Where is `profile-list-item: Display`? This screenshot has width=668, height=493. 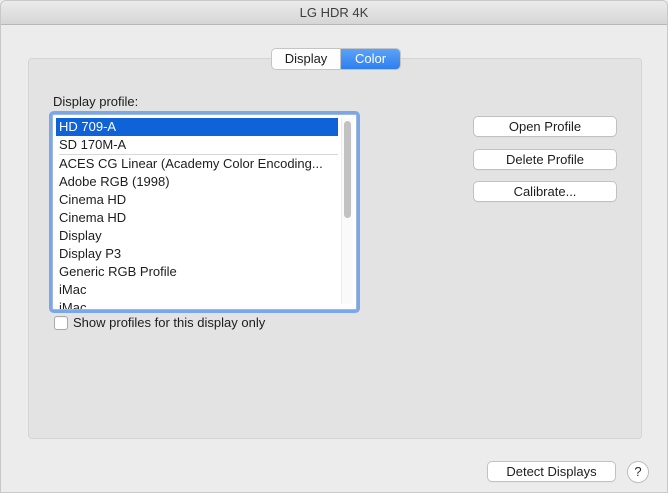
profile-list-item: Display is located at coordinates (197, 236).